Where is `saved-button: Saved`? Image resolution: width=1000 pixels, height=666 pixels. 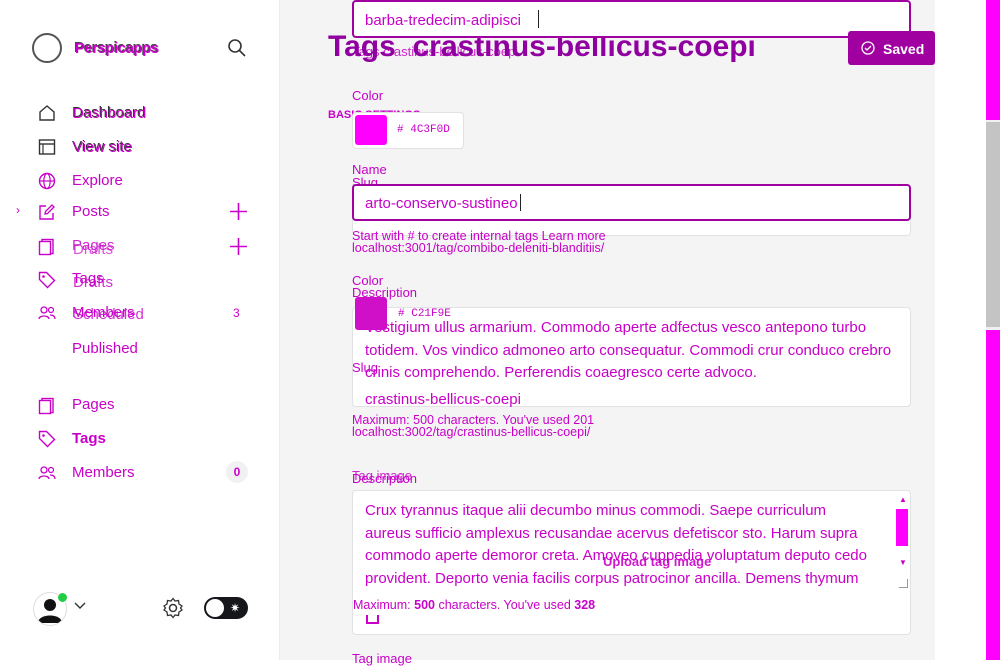 saved-button: Saved is located at coordinates (891, 48).